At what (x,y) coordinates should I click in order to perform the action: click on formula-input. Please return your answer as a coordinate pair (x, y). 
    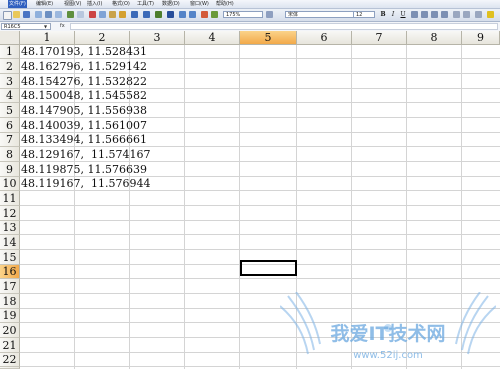
    Looking at the image, I should click on (284, 26).